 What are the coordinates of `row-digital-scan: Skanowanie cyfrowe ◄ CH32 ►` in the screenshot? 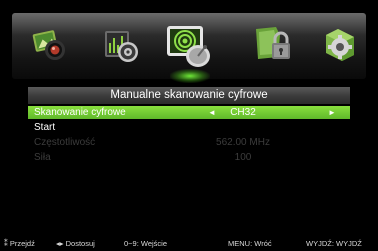 It's located at (189, 112).